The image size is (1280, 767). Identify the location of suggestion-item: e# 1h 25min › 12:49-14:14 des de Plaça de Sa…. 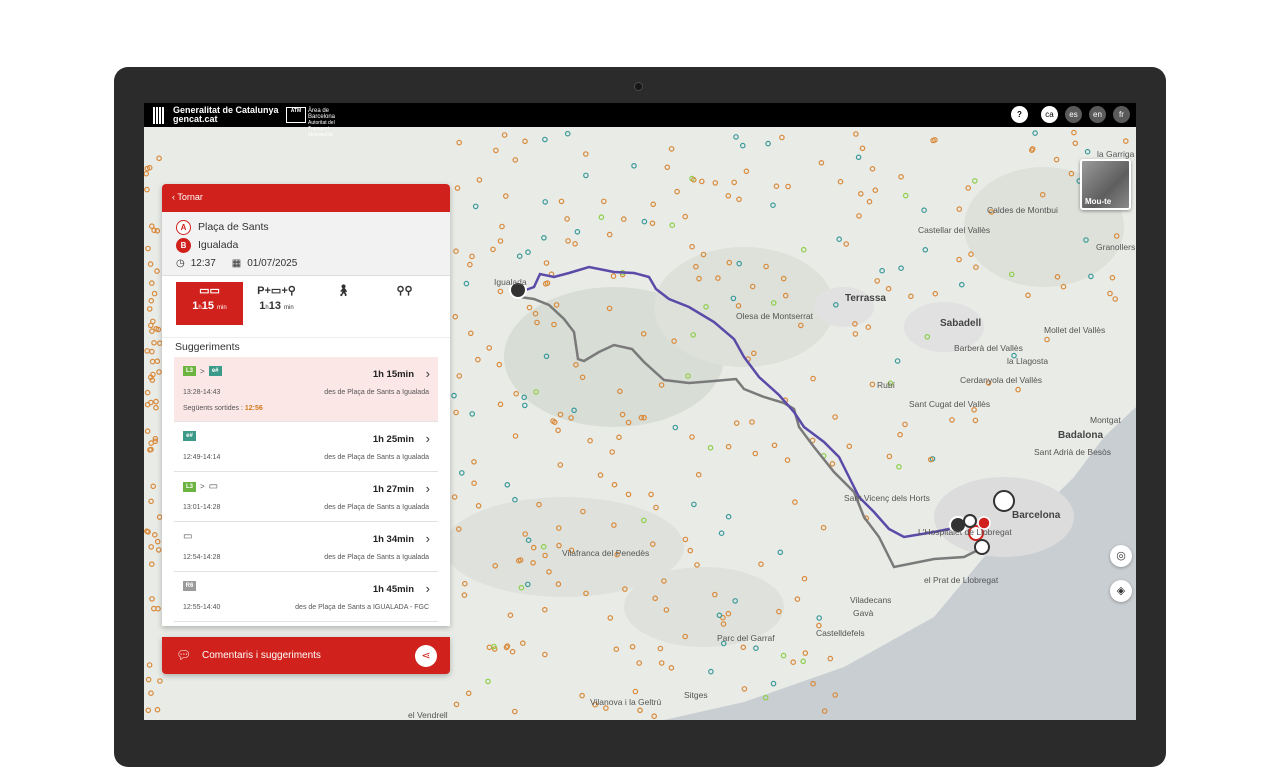
(306, 447).